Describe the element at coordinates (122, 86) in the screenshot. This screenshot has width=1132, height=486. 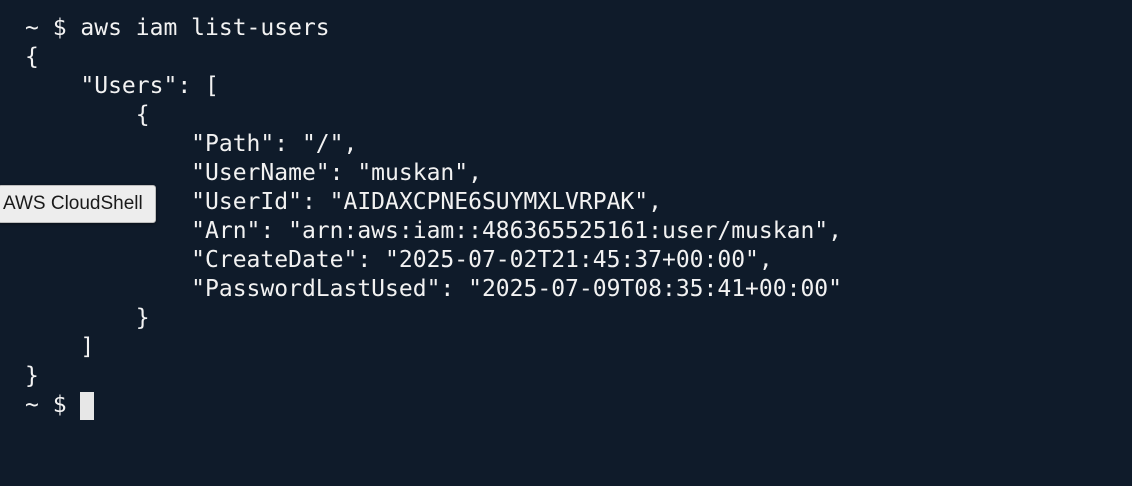
I see `output-line: "Users": [` at that location.